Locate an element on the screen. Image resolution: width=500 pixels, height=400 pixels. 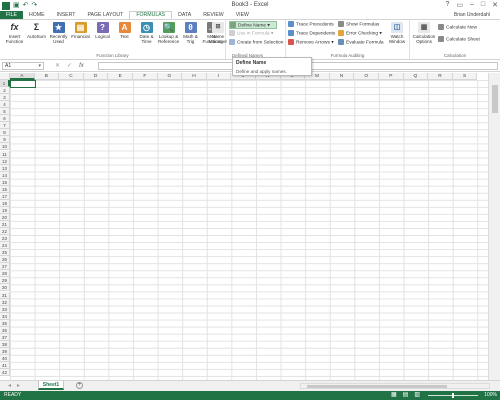
row-header: 17 is located at coordinates (5, 196).